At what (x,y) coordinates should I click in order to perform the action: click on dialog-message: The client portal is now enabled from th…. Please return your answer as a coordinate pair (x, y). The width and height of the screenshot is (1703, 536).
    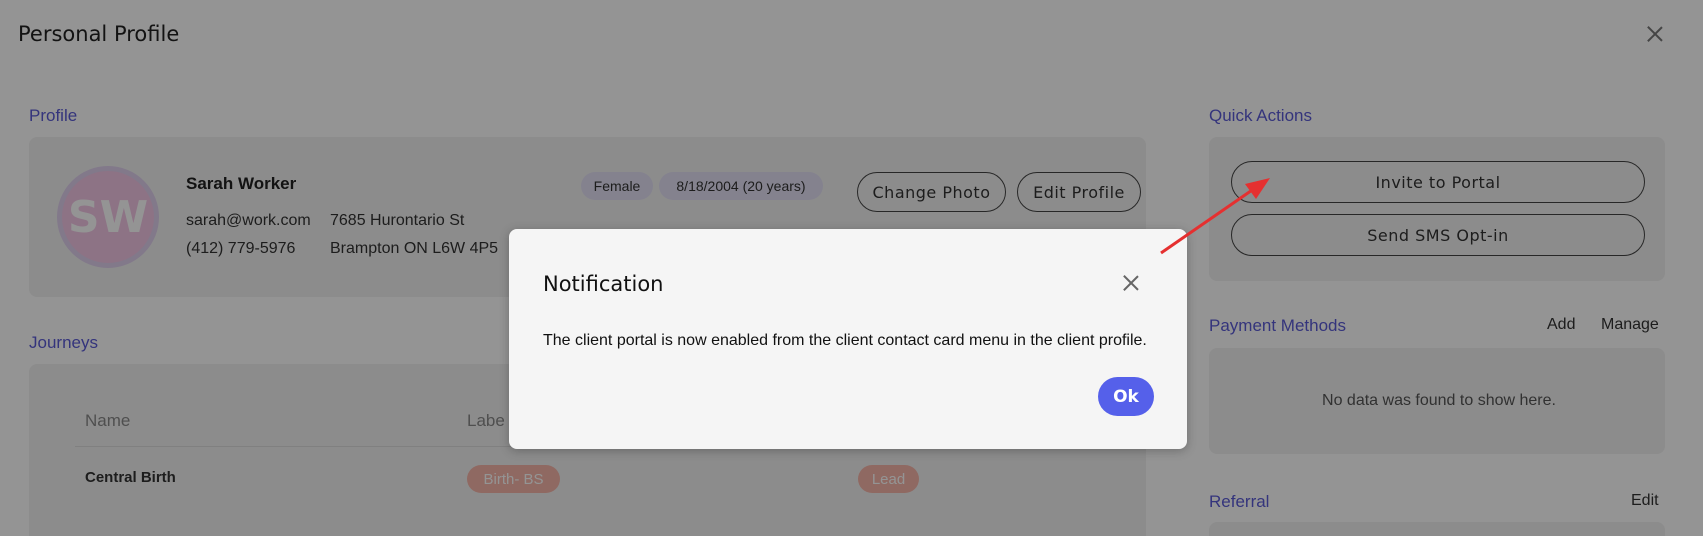
    Looking at the image, I should click on (845, 340).